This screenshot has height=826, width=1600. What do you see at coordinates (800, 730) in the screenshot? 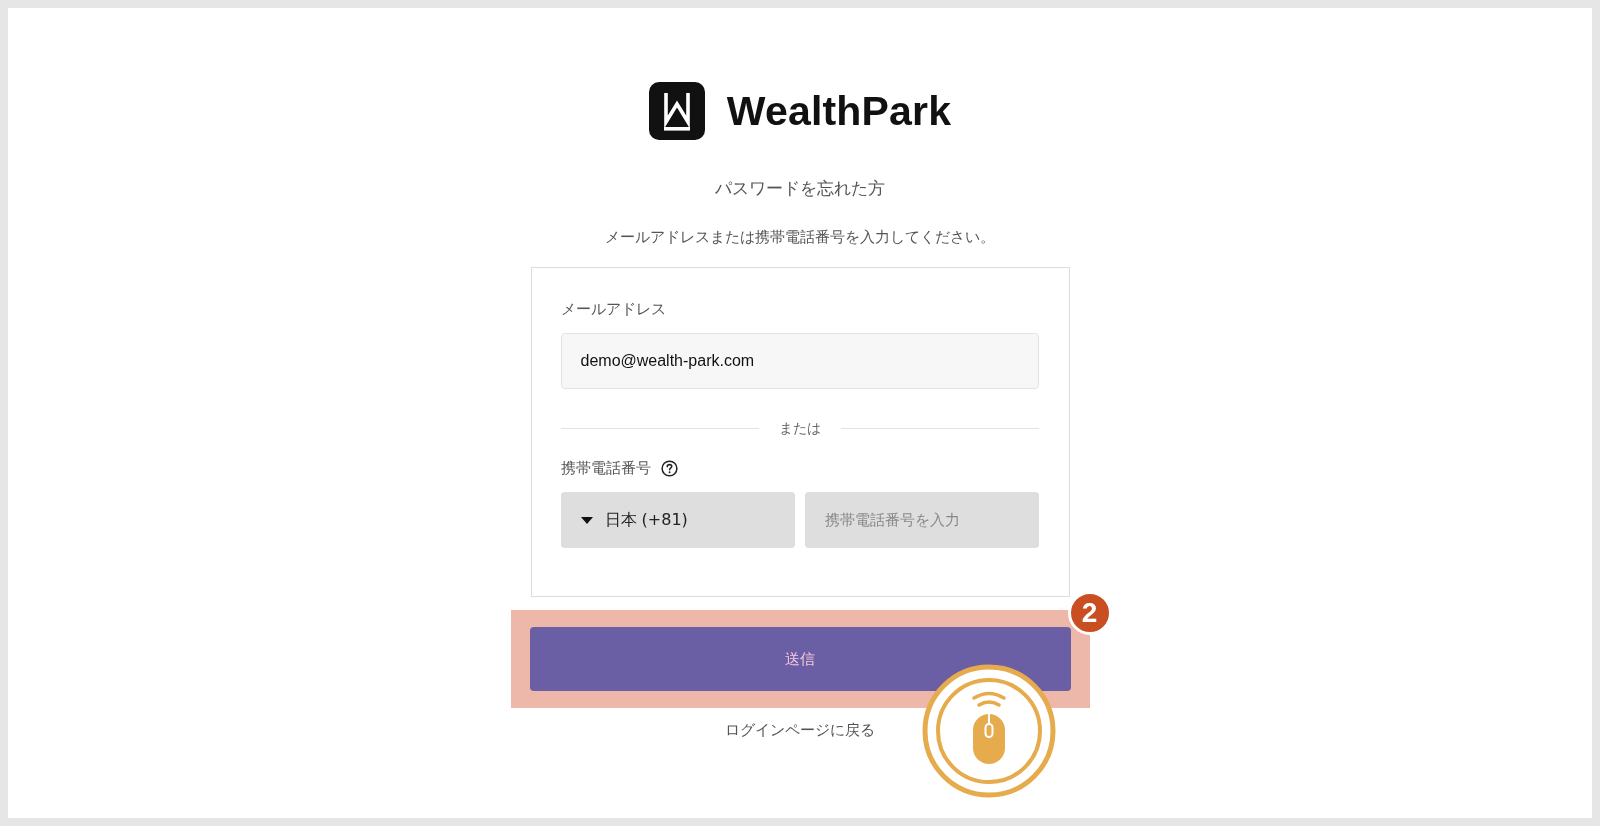
I see `back-to-login-link: ログインページに戻る` at bounding box center [800, 730].